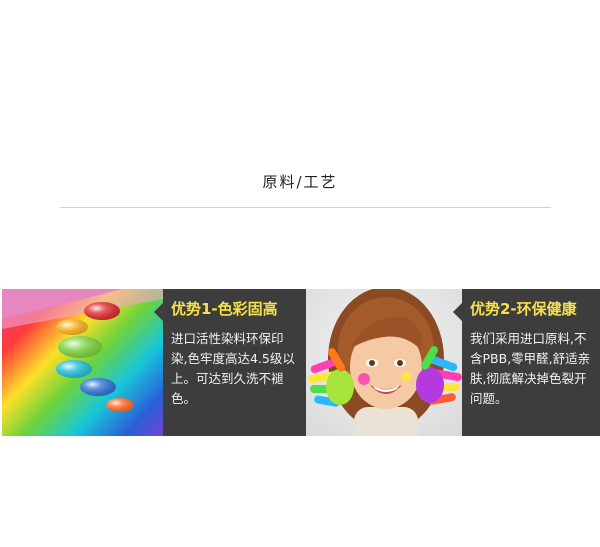 This screenshot has height=547, width=600. I want to click on feature-title: 优势2-环保健康, so click(523, 309).